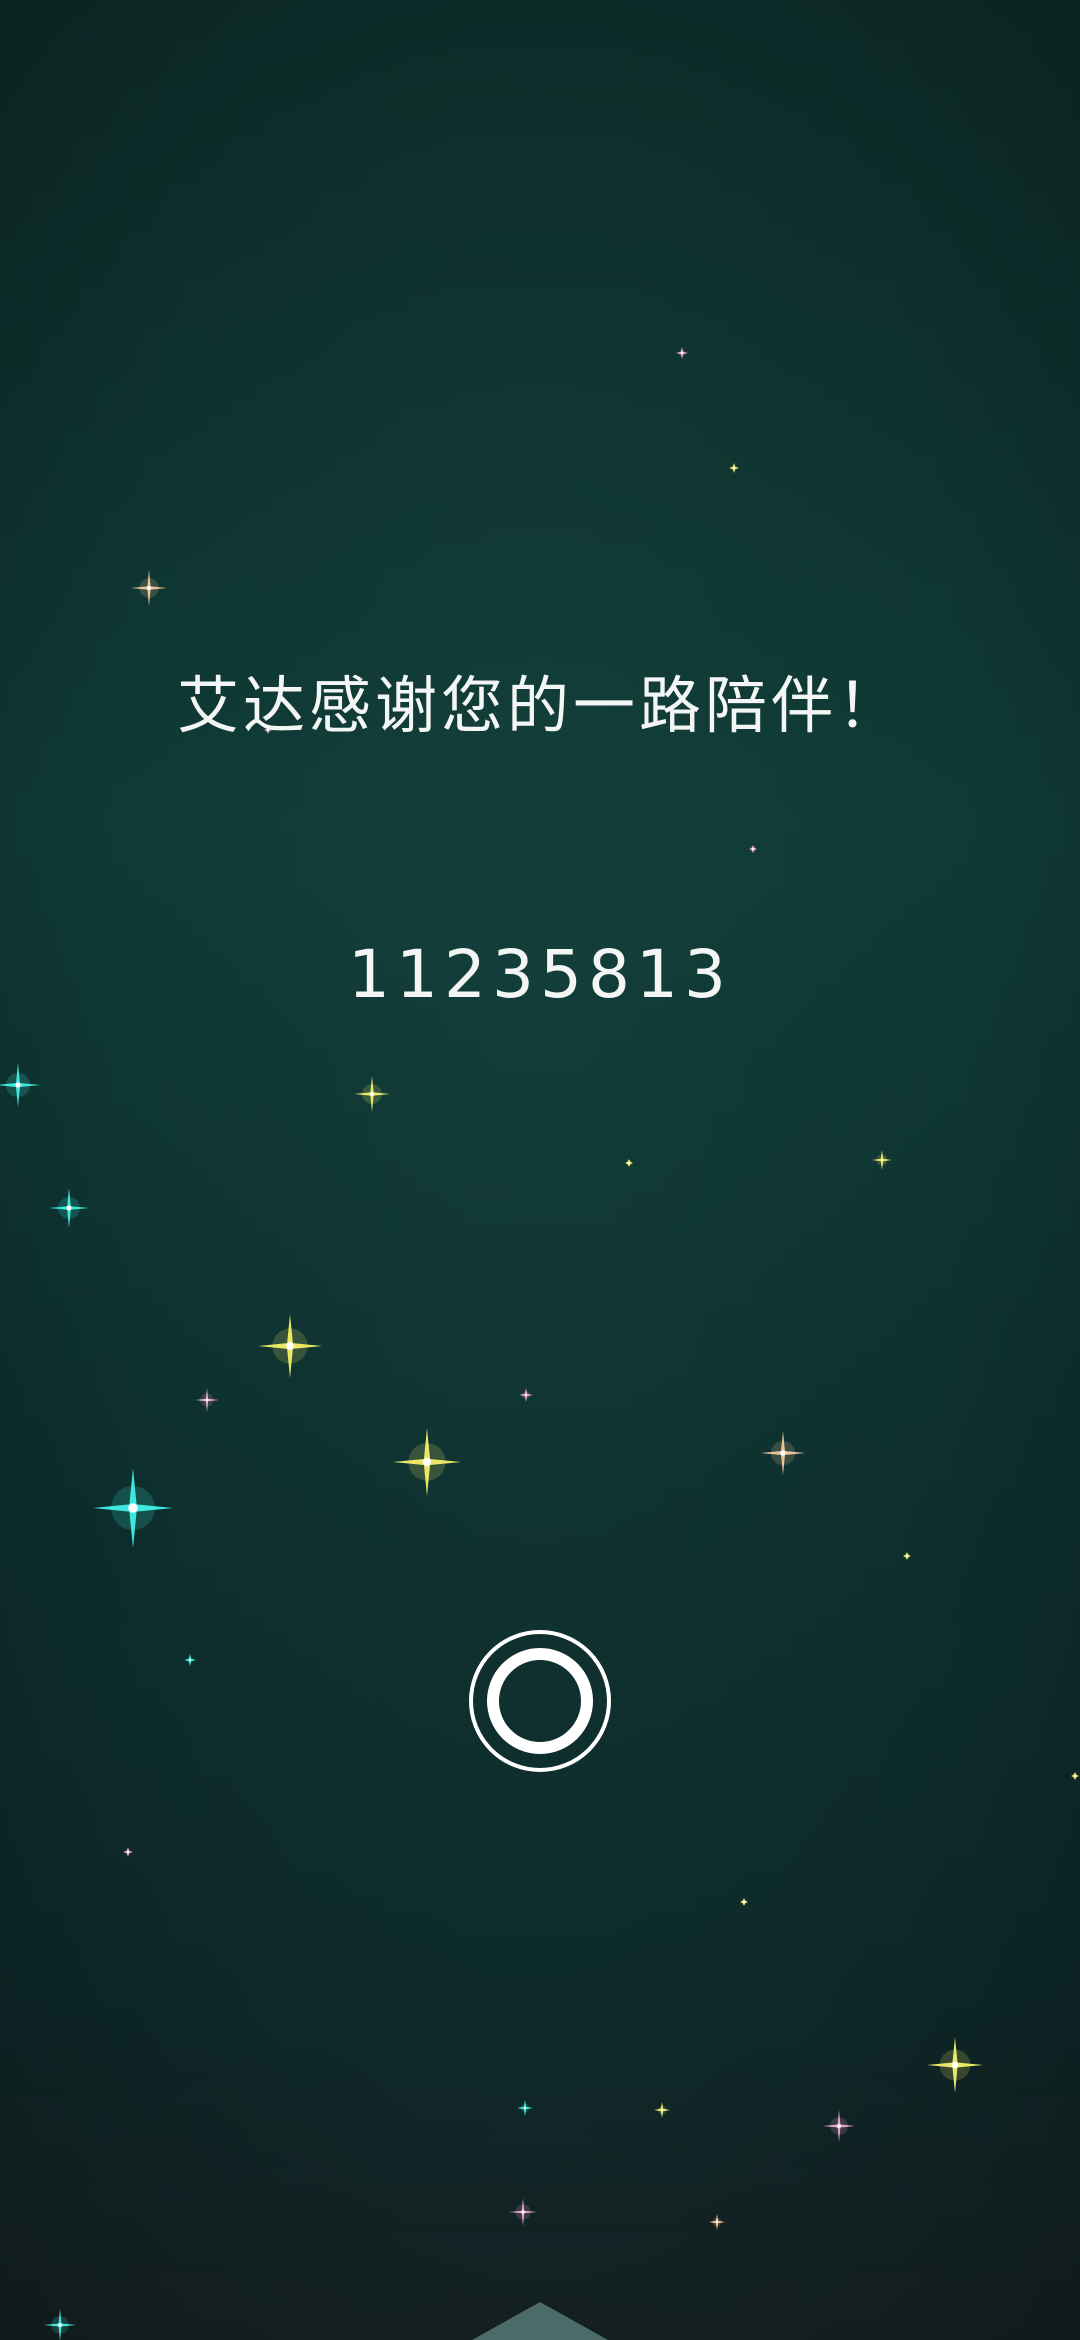 Image resolution: width=1080 pixels, height=2340 pixels. Describe the element at coordinates (540, 2321) in the screenshot. I see `up-arrow-icon` at that location.